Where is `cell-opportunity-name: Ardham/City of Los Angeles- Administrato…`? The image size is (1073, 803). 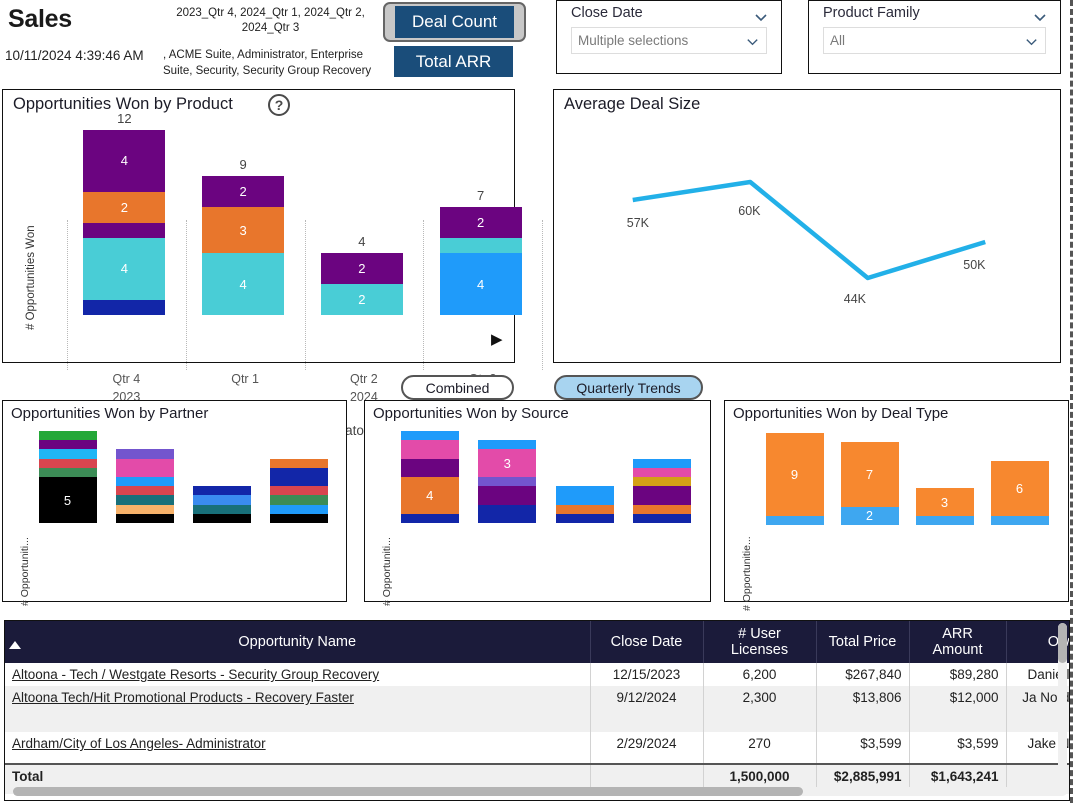 cell-opportunity-name: Ardham/City of Los Angeles- Administrato… is located at coordinates (298, 748).